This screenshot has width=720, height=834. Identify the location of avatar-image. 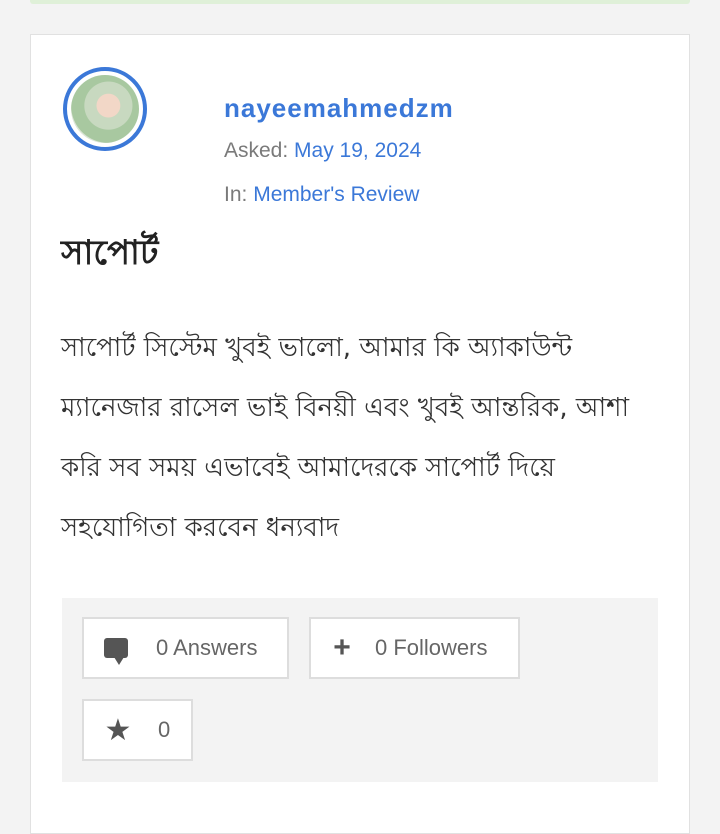
(105, 109).